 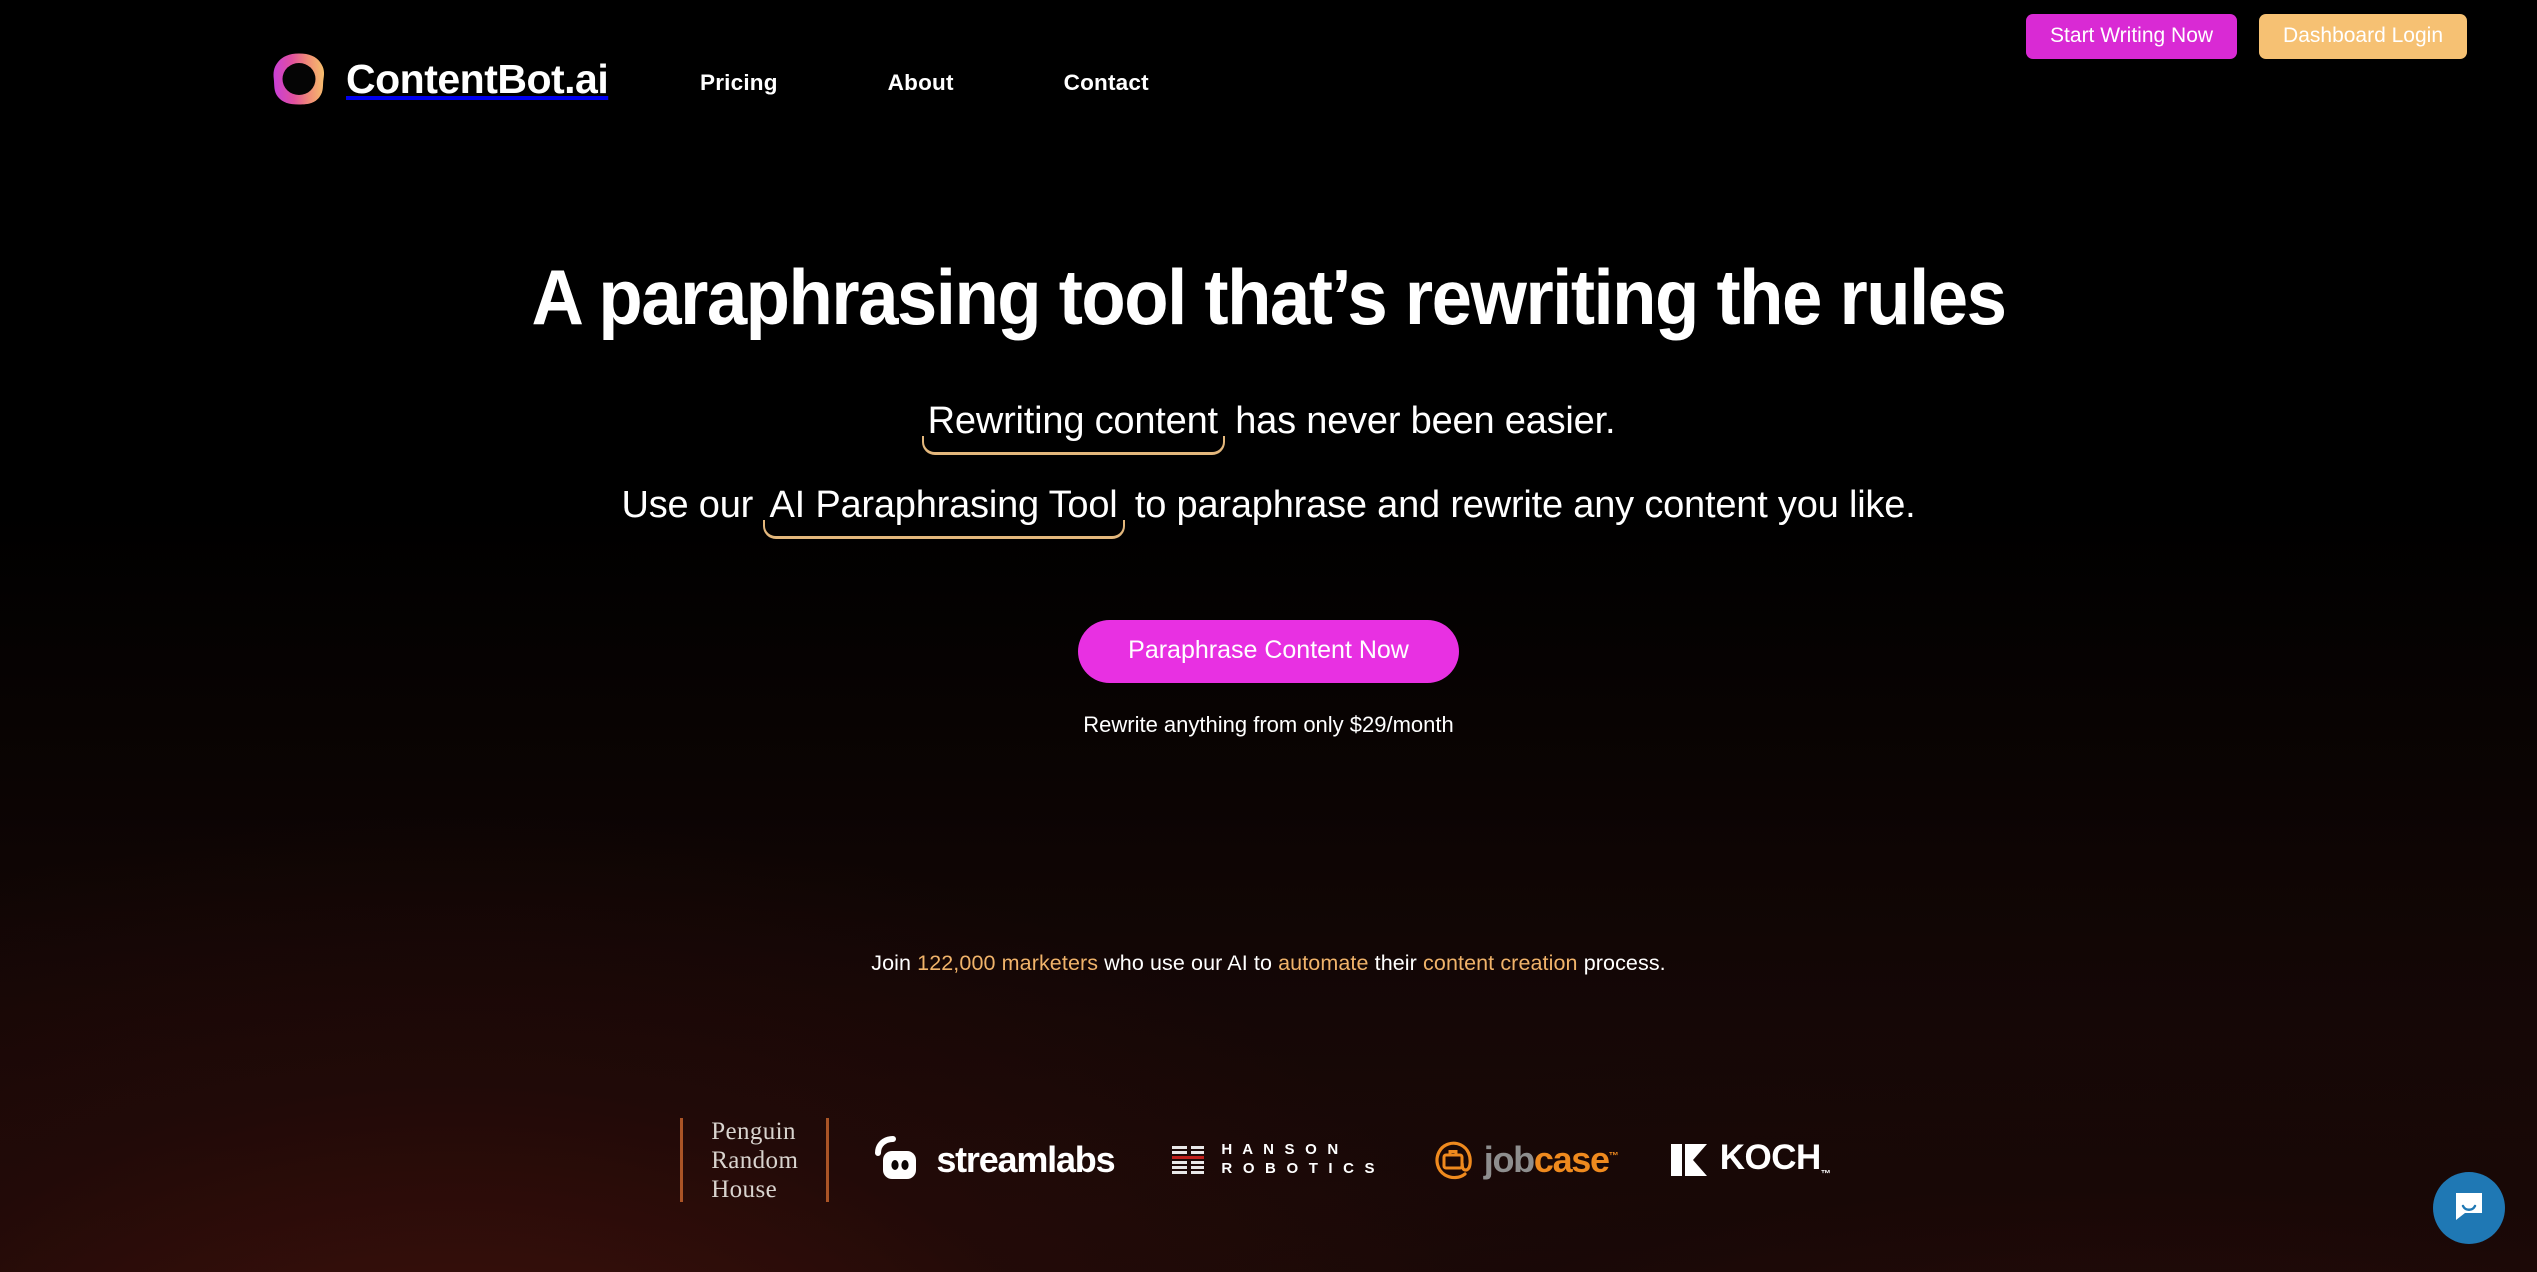 What do you see at coordinates (1825, 1174) in the screenshot?
I see `koch-trademark: ™` at bounding box center [1825, 1174].